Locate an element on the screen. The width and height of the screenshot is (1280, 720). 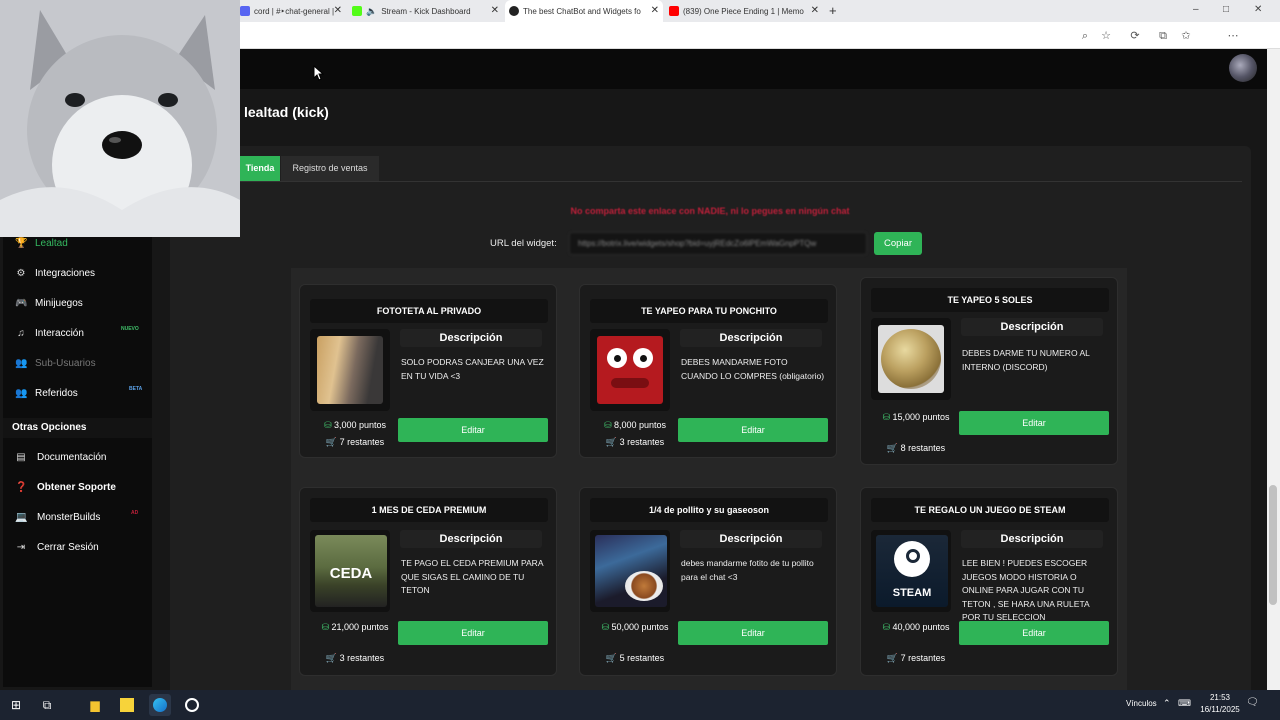
browser-tab-botrix: The best ChatBot and Widgets fo ✕ is located at coordinates (584, 11).